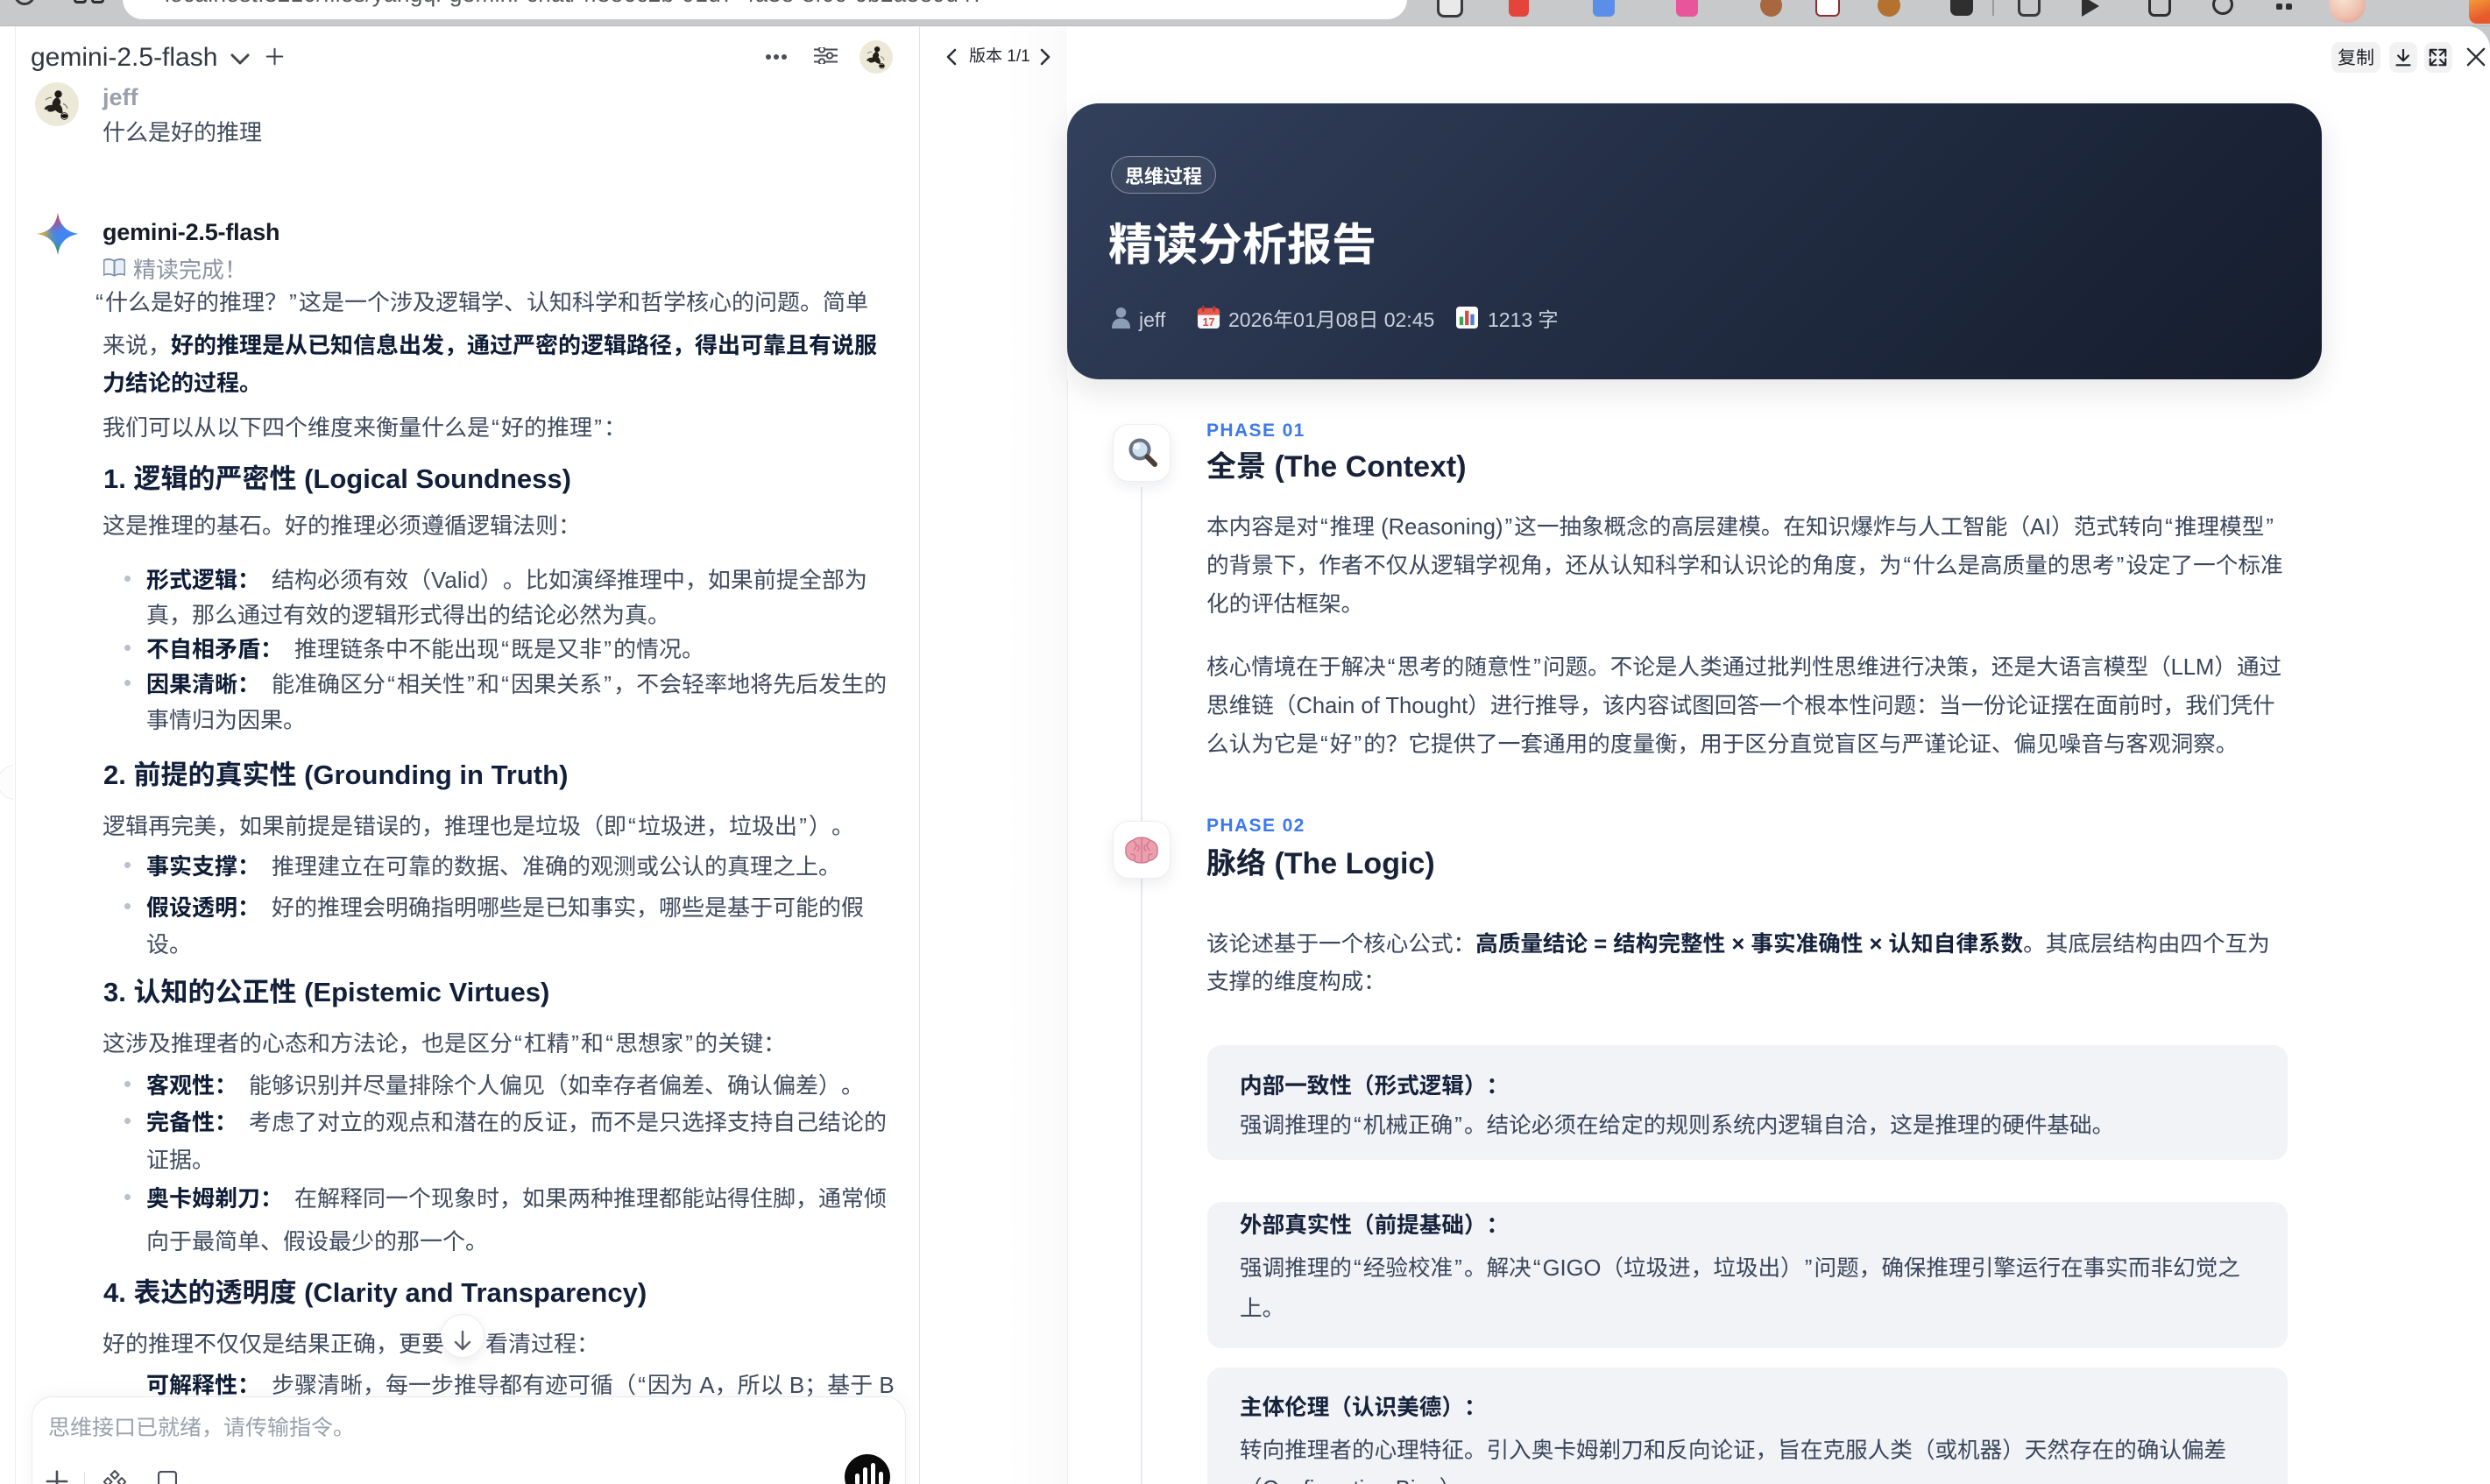 This screenshot has width=2490, height=1484. I want to click on svg-text: 17, so click(1209, 322).